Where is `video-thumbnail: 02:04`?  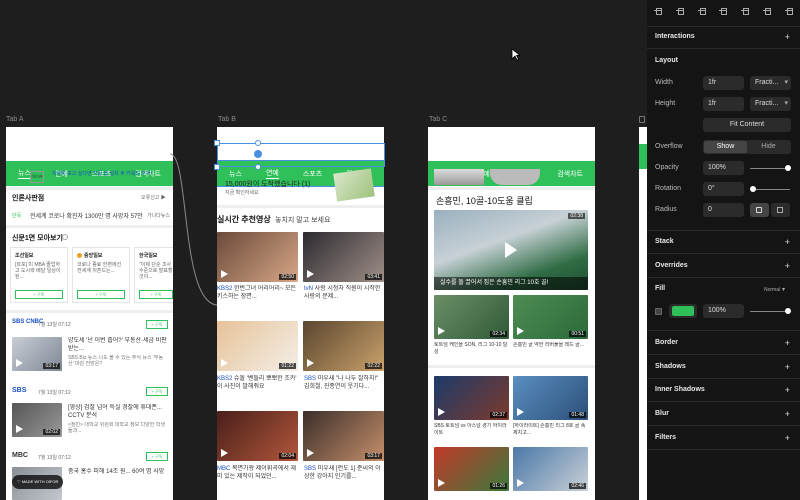
video-thumbnail: 02:04 is located at coordinates (257, 436).